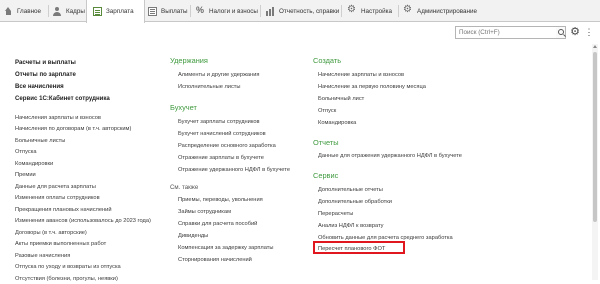 The width and height of the screenshot is (600, 284). What do you see at coordinates (327, 111) in the screenshot?
I see `nav-link: Отпуск` at bounding box center [327, 111].